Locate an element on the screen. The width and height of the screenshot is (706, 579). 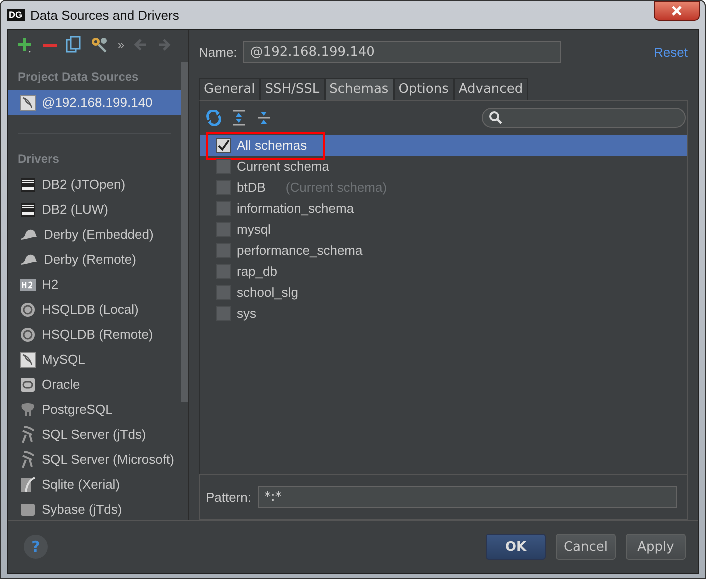
schema-label: btDB is located at coordinates (251, 187).